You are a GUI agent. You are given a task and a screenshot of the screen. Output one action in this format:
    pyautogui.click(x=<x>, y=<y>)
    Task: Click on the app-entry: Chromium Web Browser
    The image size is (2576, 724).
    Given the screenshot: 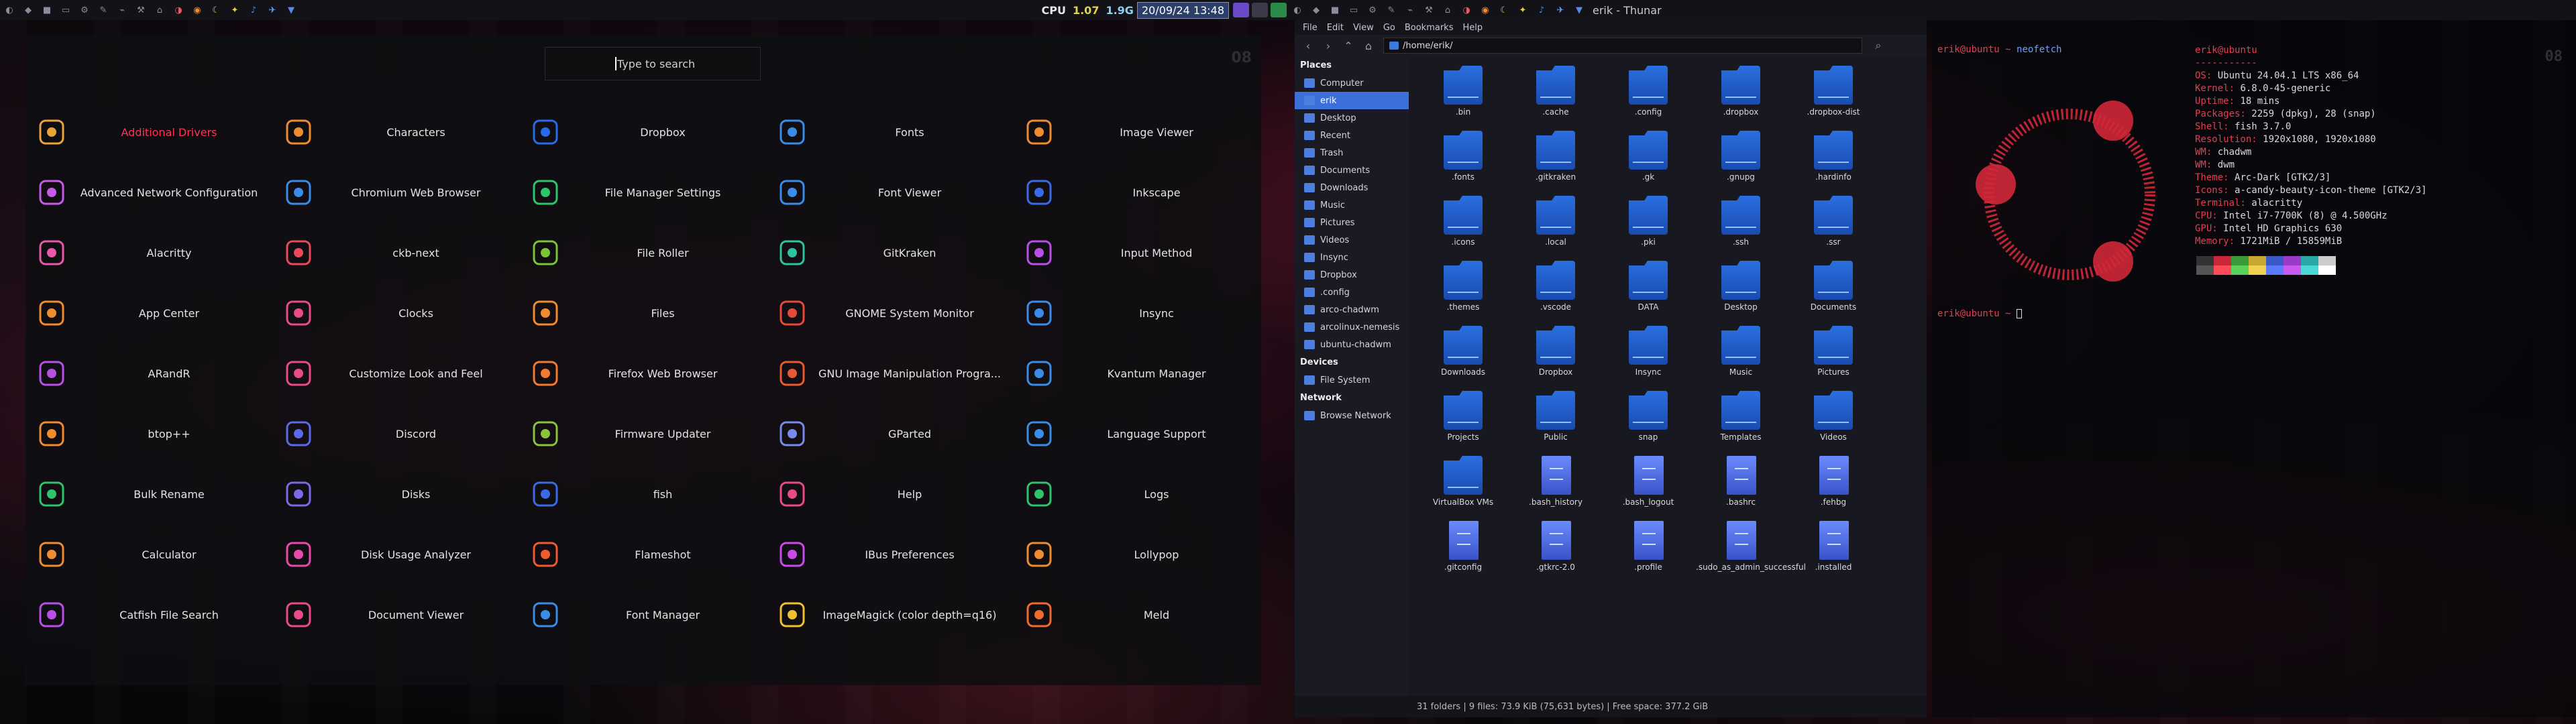 What is the action you would take?
    pyautogui.click(x=395, y=192)
    